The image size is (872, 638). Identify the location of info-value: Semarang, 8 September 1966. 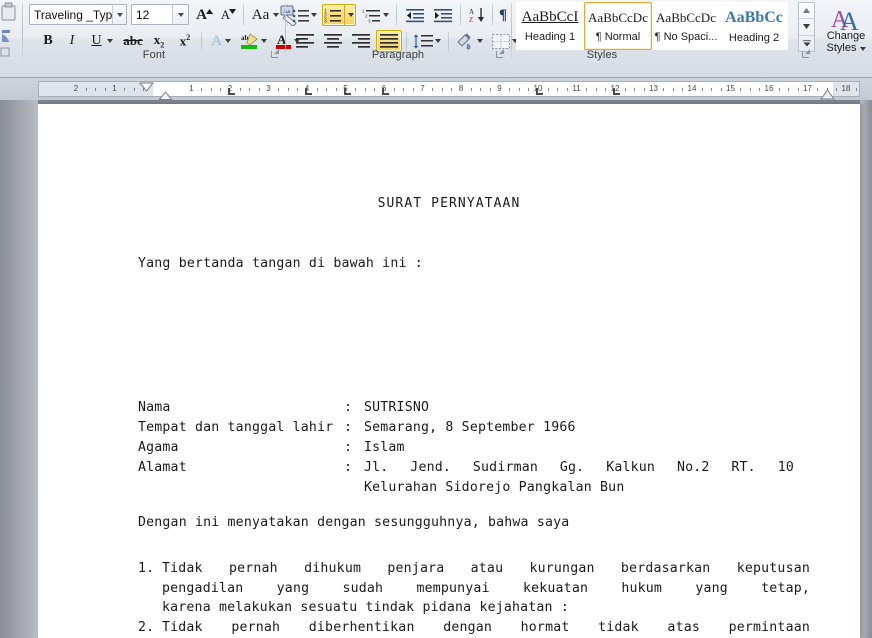
(470, 427).